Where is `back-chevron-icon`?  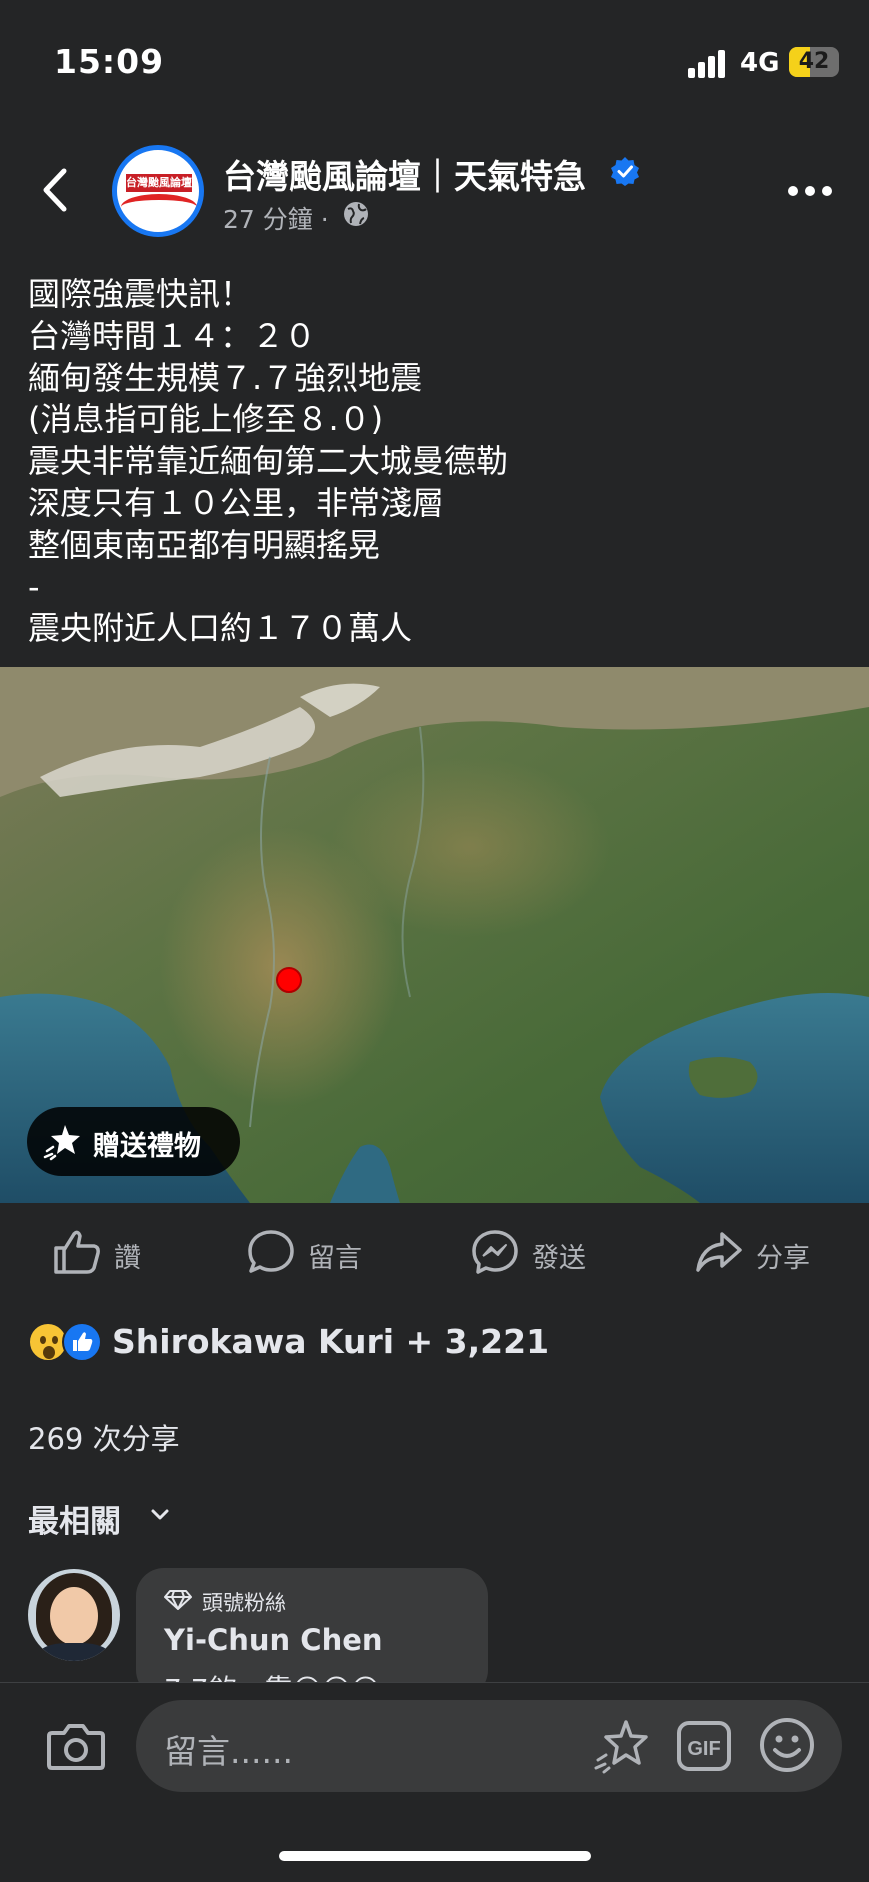 back-chevron-icon is located at coordinates (56, 190).